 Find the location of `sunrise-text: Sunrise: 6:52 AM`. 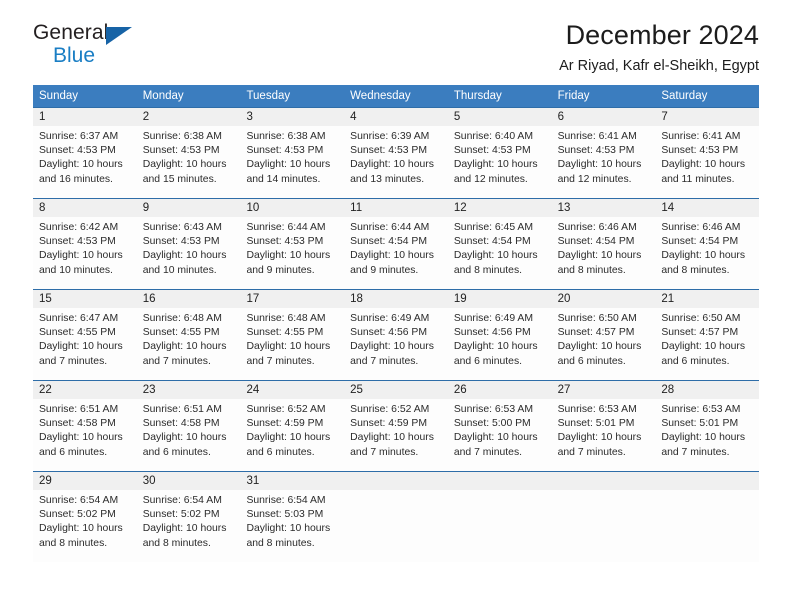

sunrise-text: Sunrise: 6:52 AM is located at coordinates (390, 409).